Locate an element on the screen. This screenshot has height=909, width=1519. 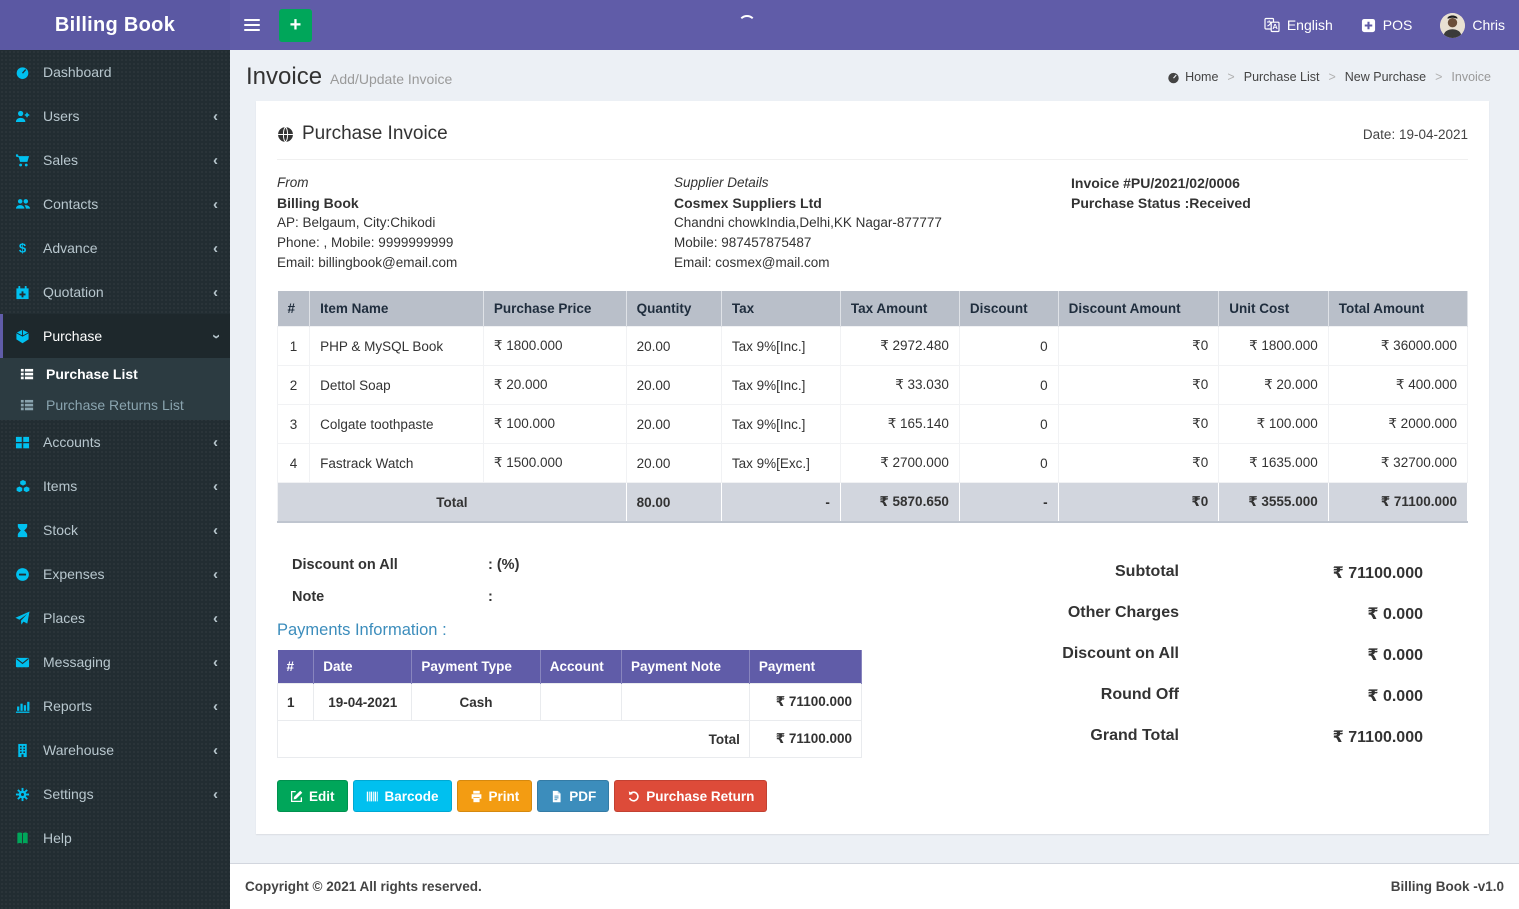
navbar-right: A English POS Chris is located at coordinates (1384, 25).